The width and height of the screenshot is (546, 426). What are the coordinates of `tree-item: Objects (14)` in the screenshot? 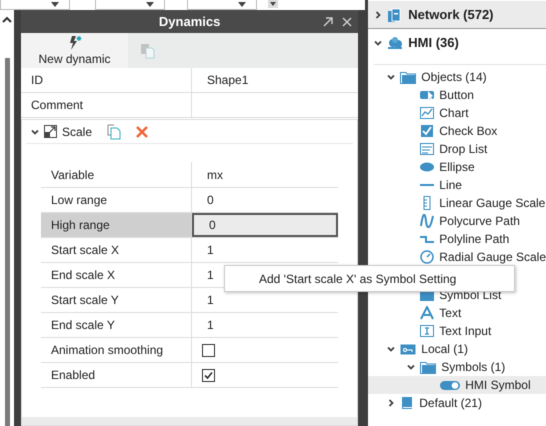 It's located at (457, 77).